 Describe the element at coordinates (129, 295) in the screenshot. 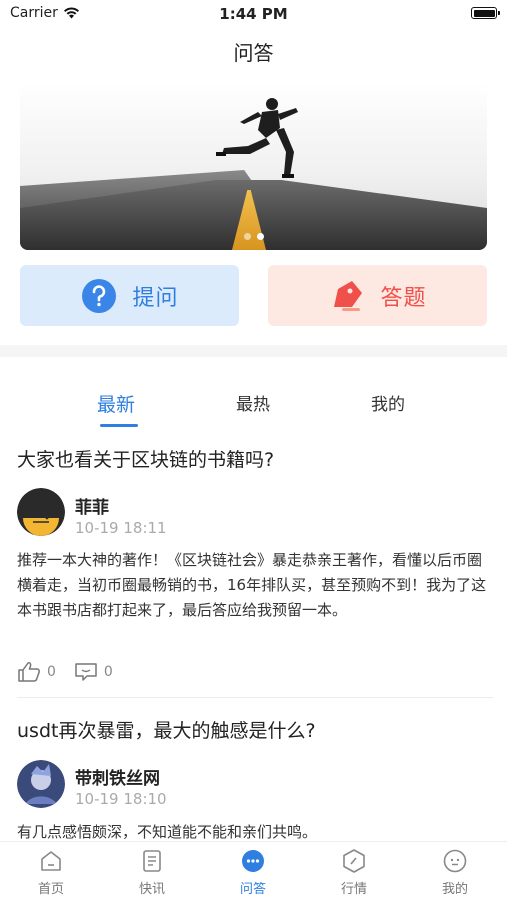

I see `ask-question-button: 提问` at that location.